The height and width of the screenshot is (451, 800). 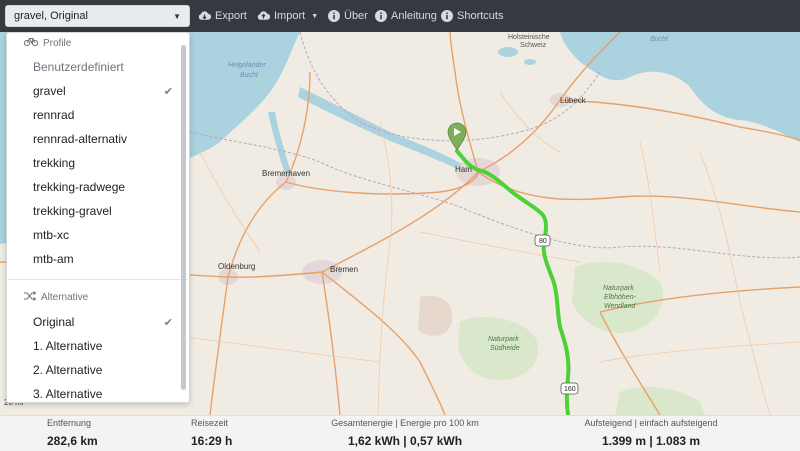 What do you see at coordinates (457, 136) in the screenshot?
I see `start-marker` at bounding box center [457, 136].